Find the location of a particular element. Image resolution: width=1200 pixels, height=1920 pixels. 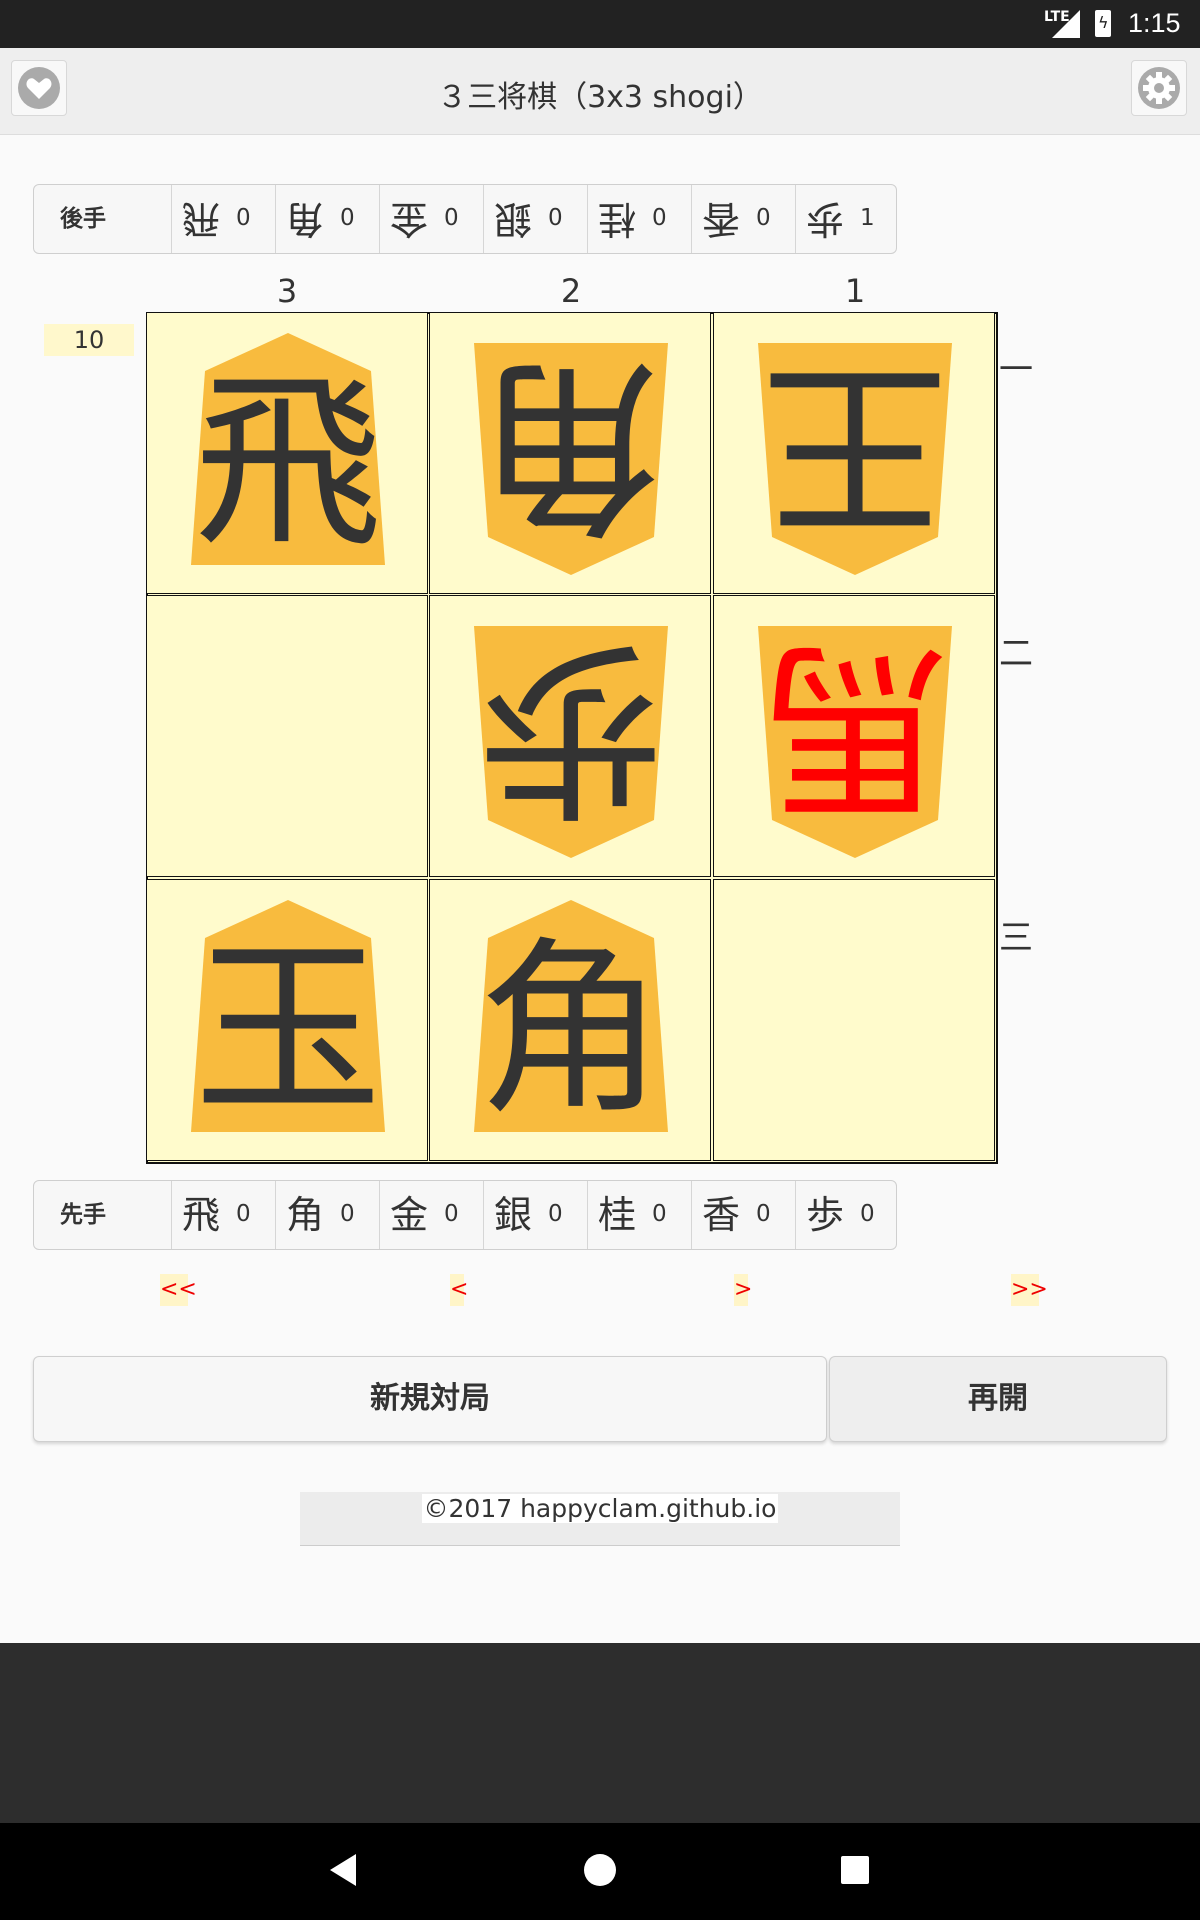

column-label: 1 is located at coordinates (855, 291).